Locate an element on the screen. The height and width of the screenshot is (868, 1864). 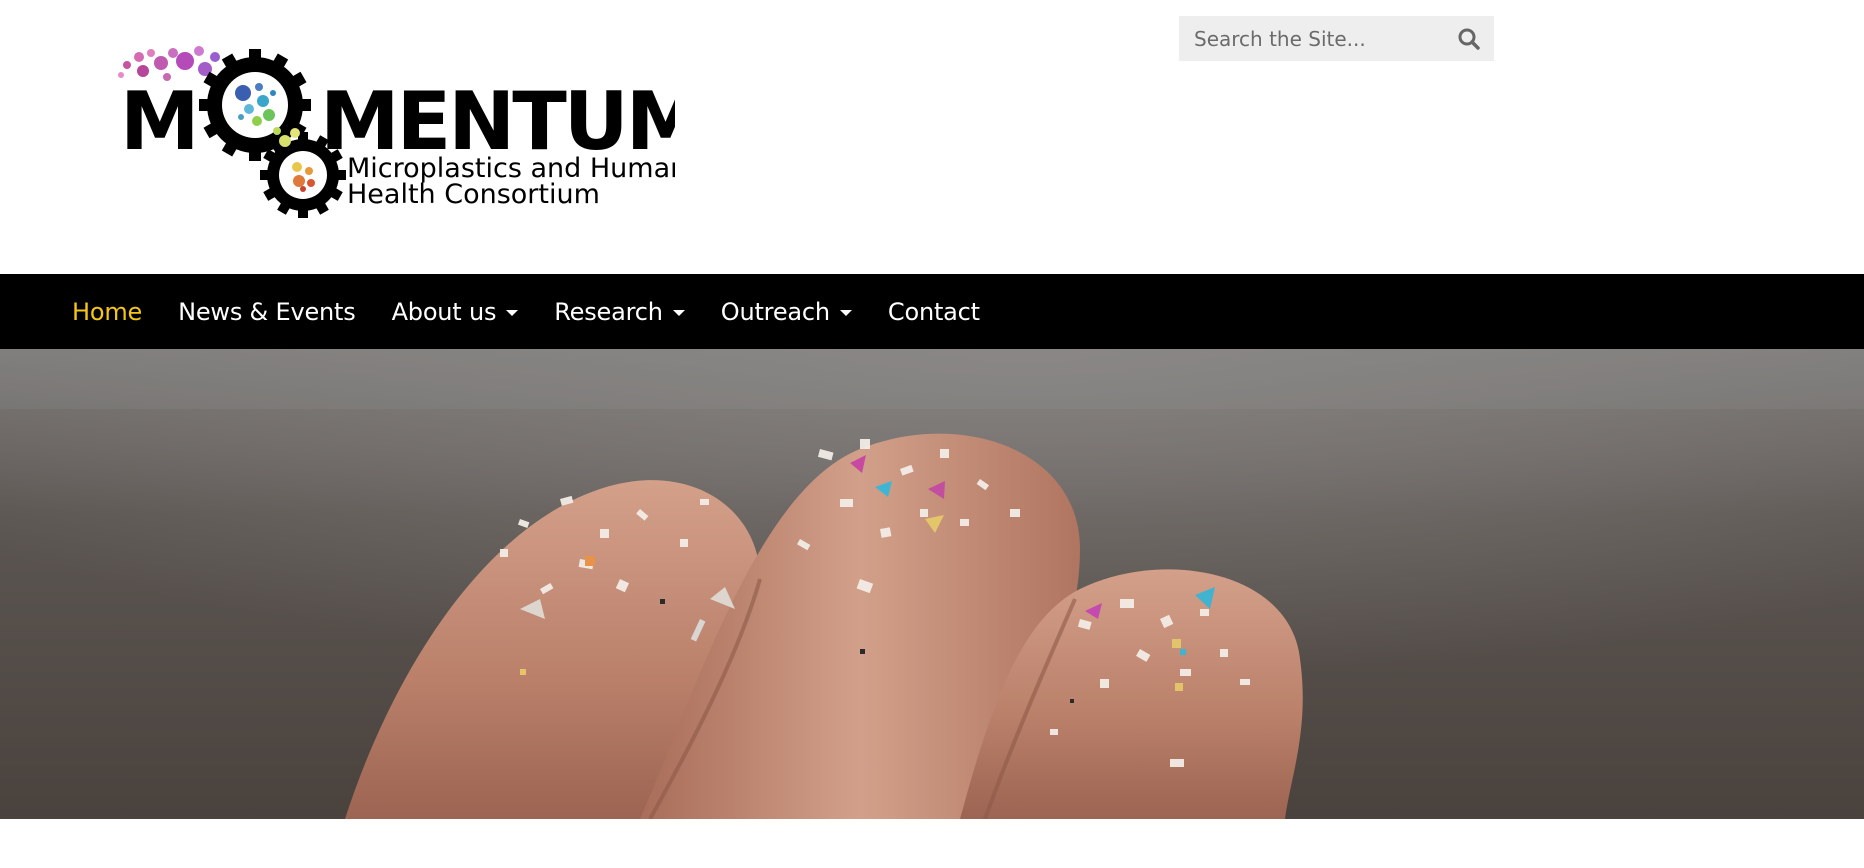
nav-item-label: Outreach is located at coordinates (775, 311).